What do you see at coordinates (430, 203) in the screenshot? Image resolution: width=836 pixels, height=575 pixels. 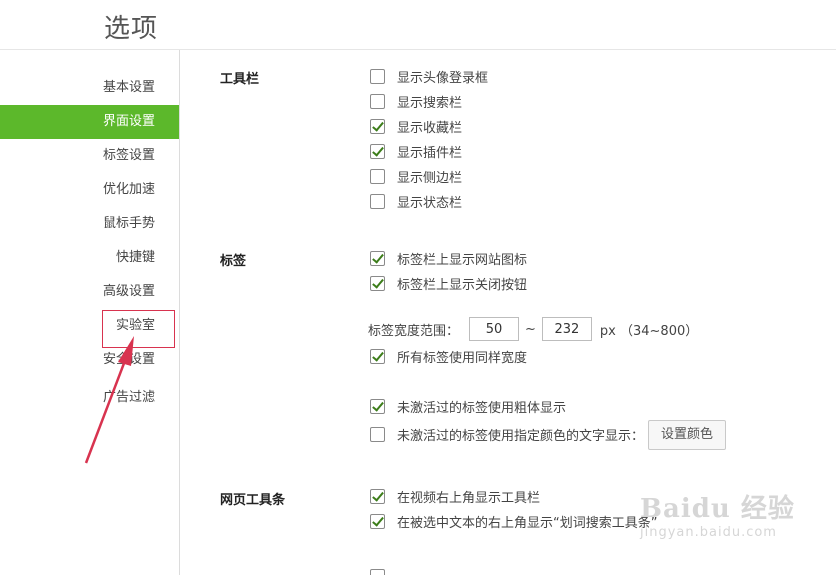 I see `option-label: 显示状态栏` at bounding box center [430, 203].